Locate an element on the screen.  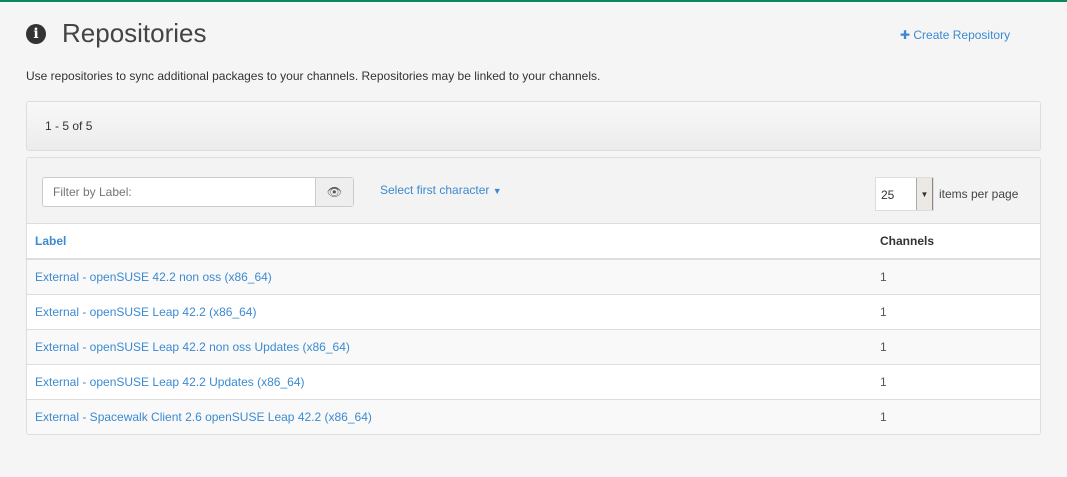
table-row: External - openSUSE Leap 42.2 (x86_64) 1 is located at coordinates (533, 312).